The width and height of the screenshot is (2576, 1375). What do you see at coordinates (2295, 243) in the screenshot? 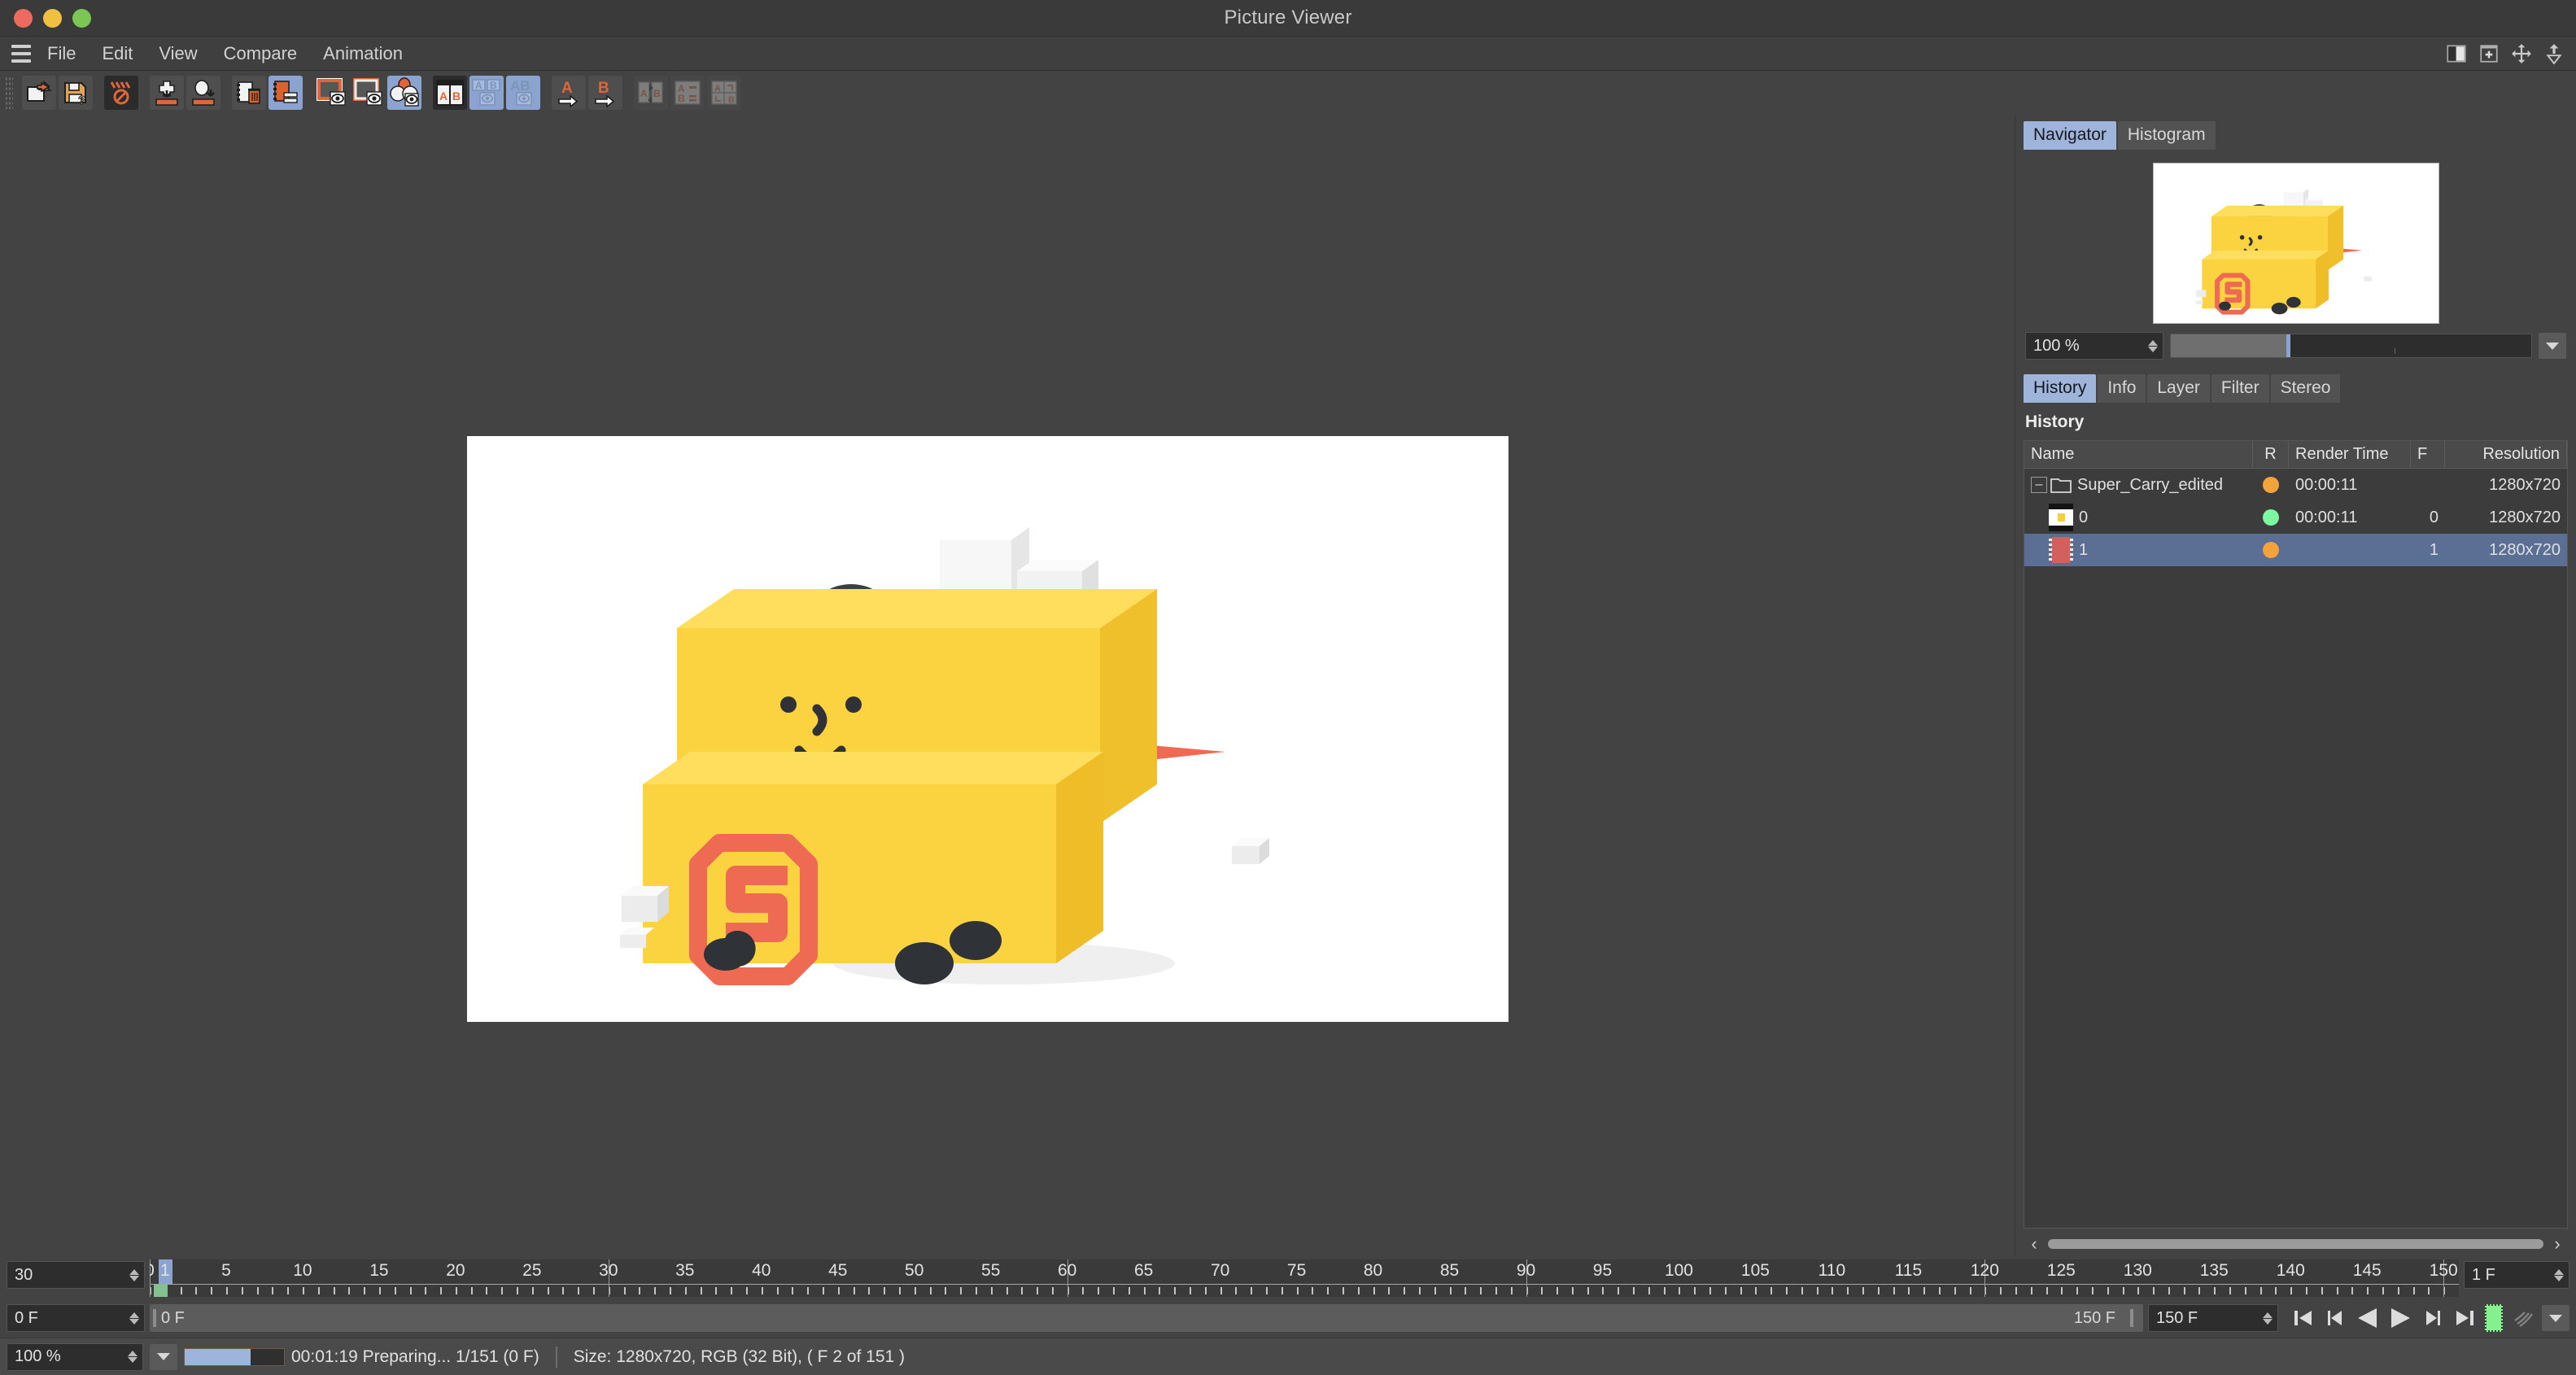
I see `navigator-thumbnail` at bounding box center [2295, 243].